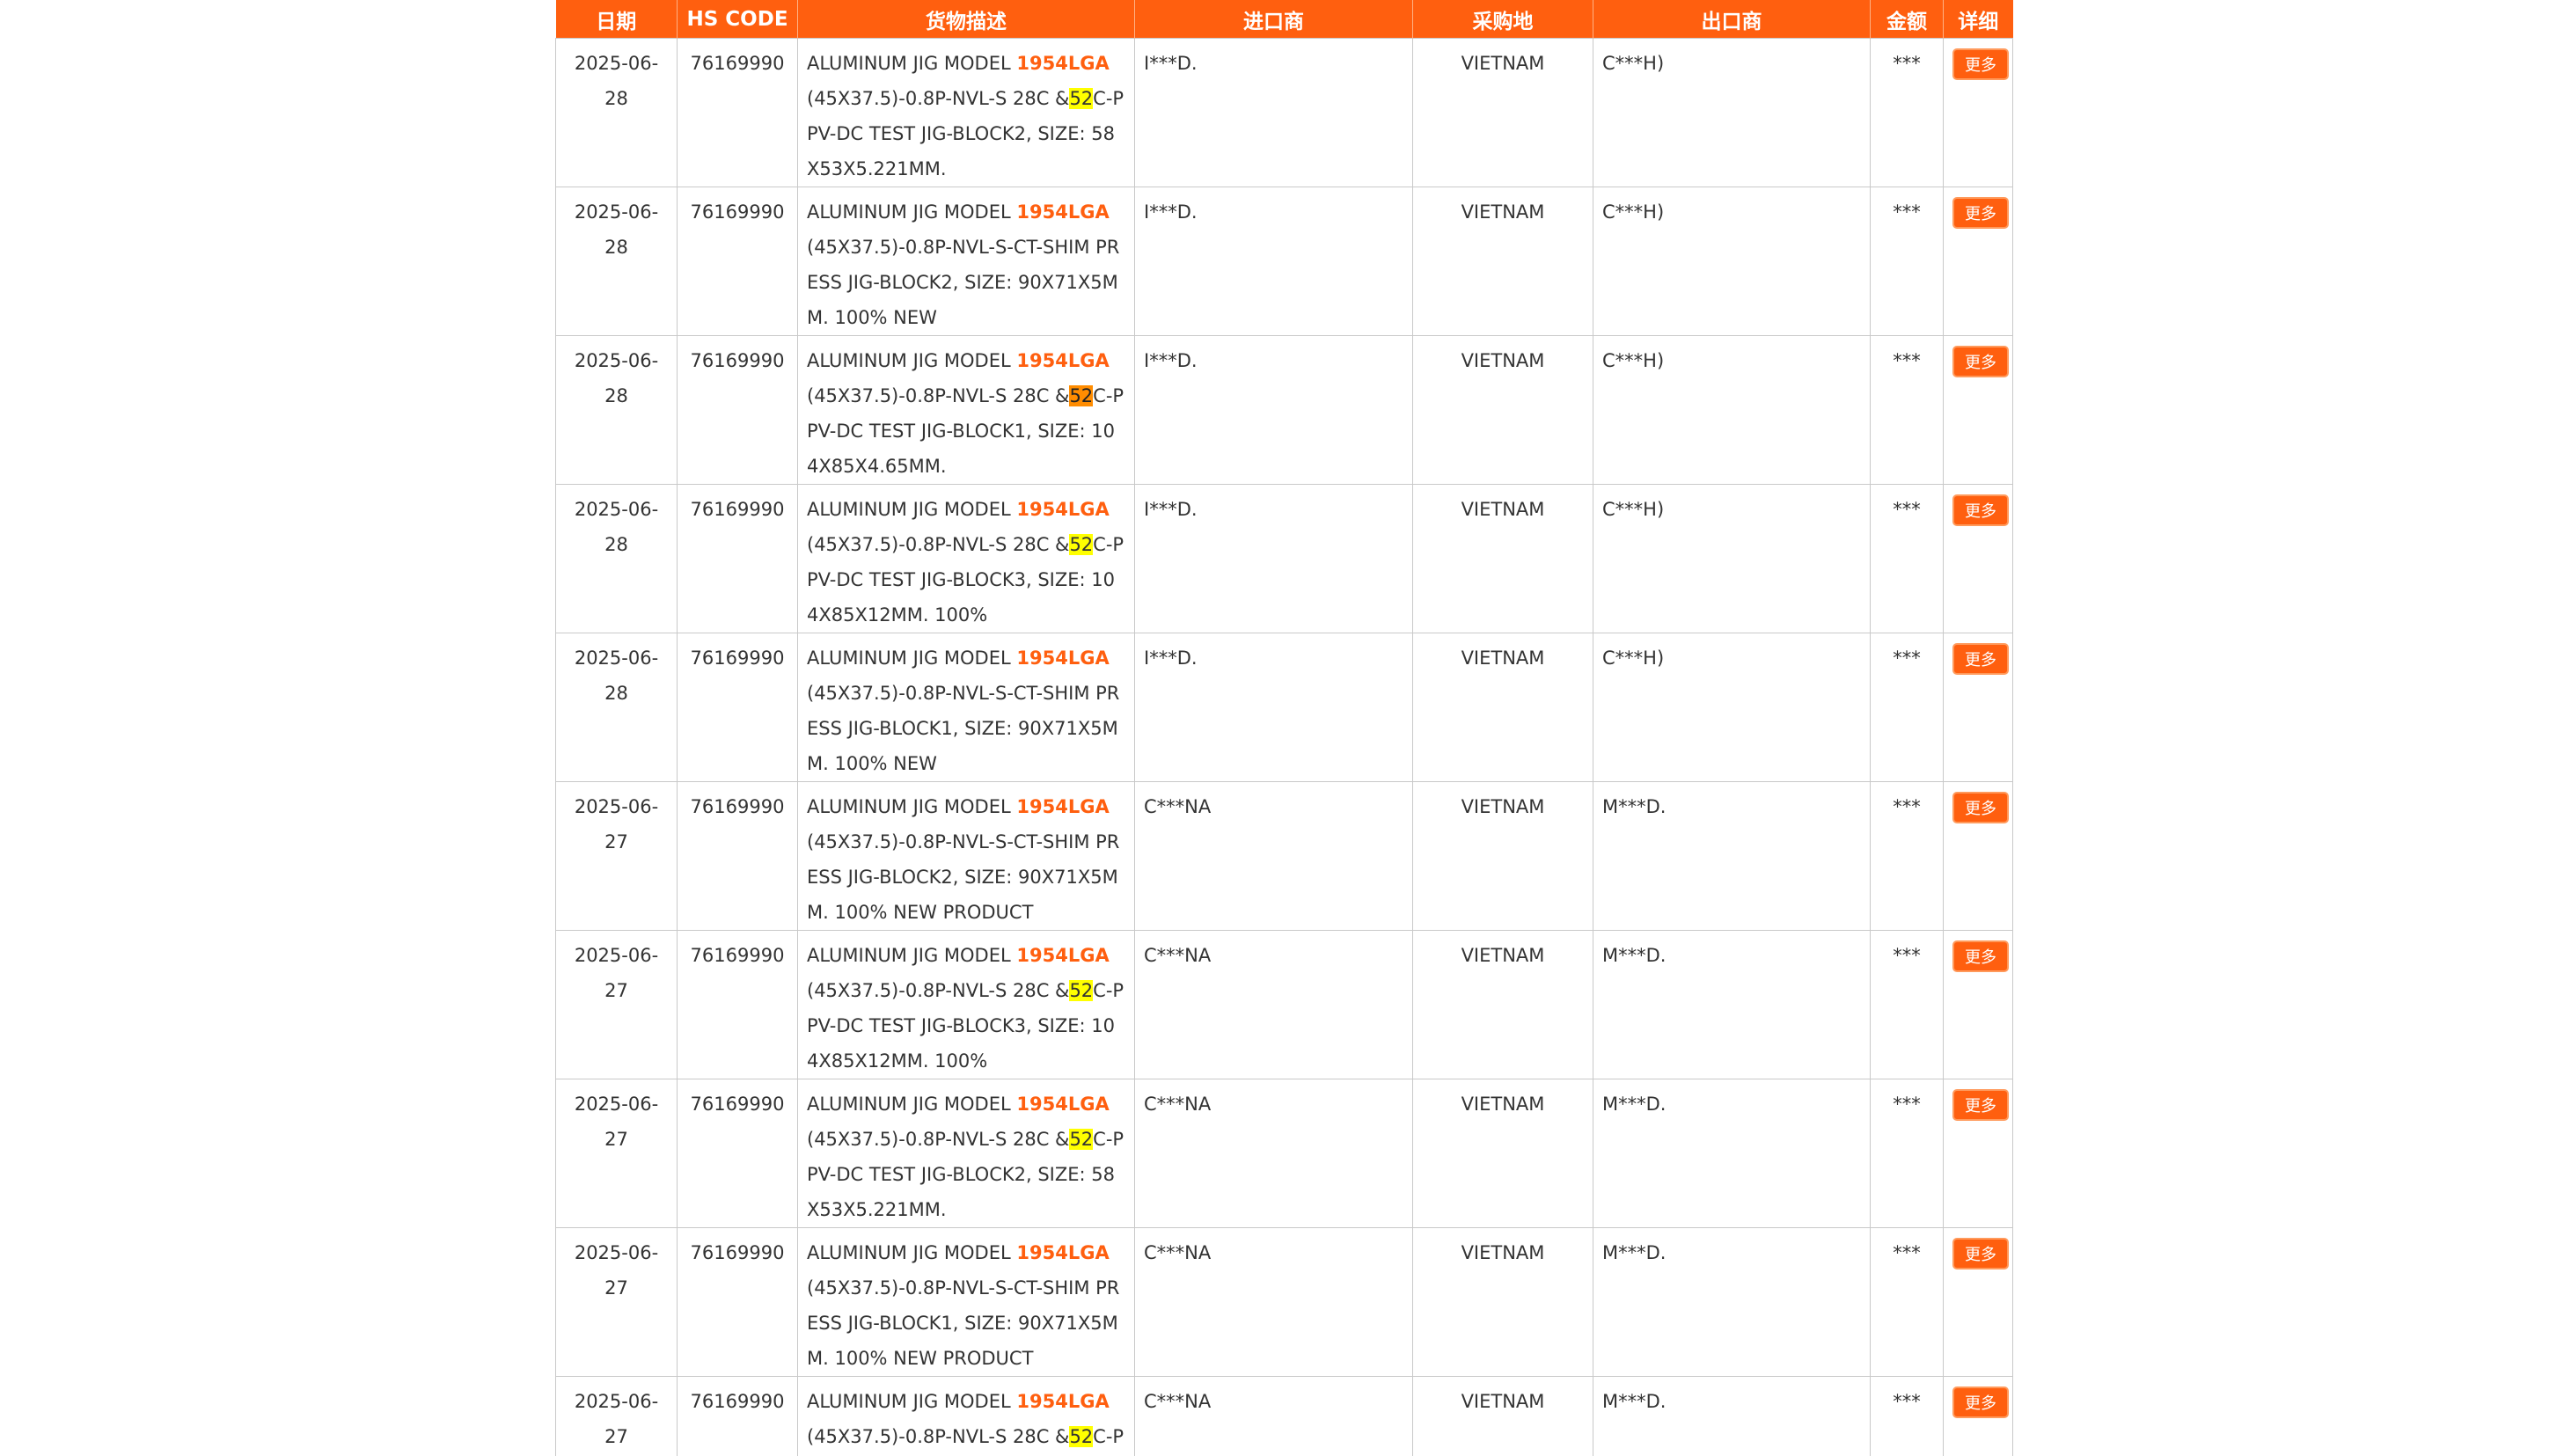 This screenshot has width=2564, height=1456. Describe the element at coordinates (1502, 19) in the screenshot. I see `column-header-origin: 采购地` at that location.